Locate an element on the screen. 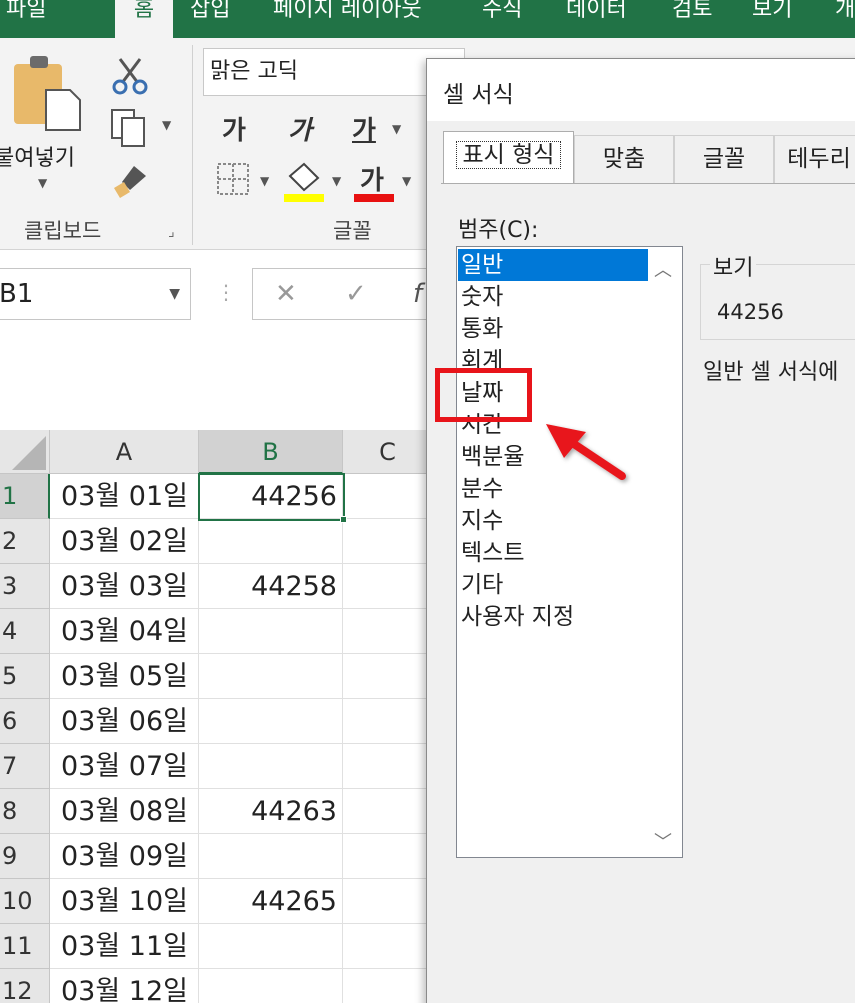  format-painter-button is located at coordinates (130, 182).